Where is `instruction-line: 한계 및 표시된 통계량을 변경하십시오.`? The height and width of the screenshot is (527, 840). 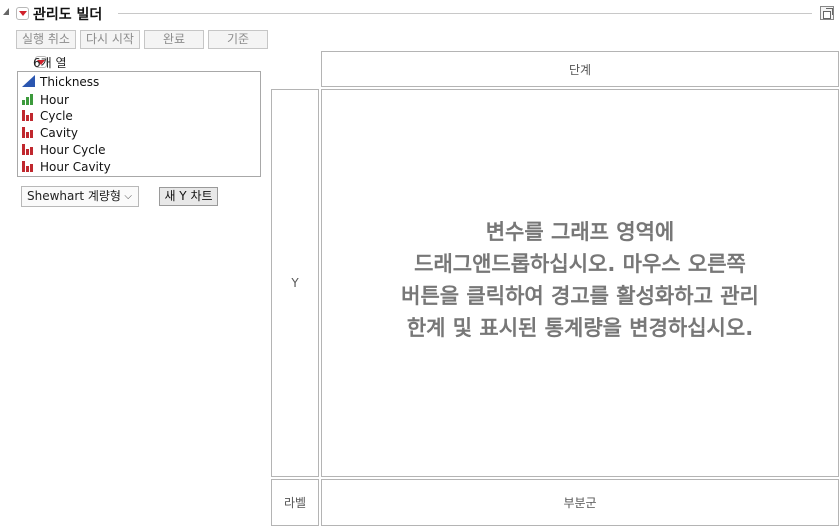 instruction-line: 한계 및 표시된 통계량을 변경하십시오. is located at coordinates (580, 328).